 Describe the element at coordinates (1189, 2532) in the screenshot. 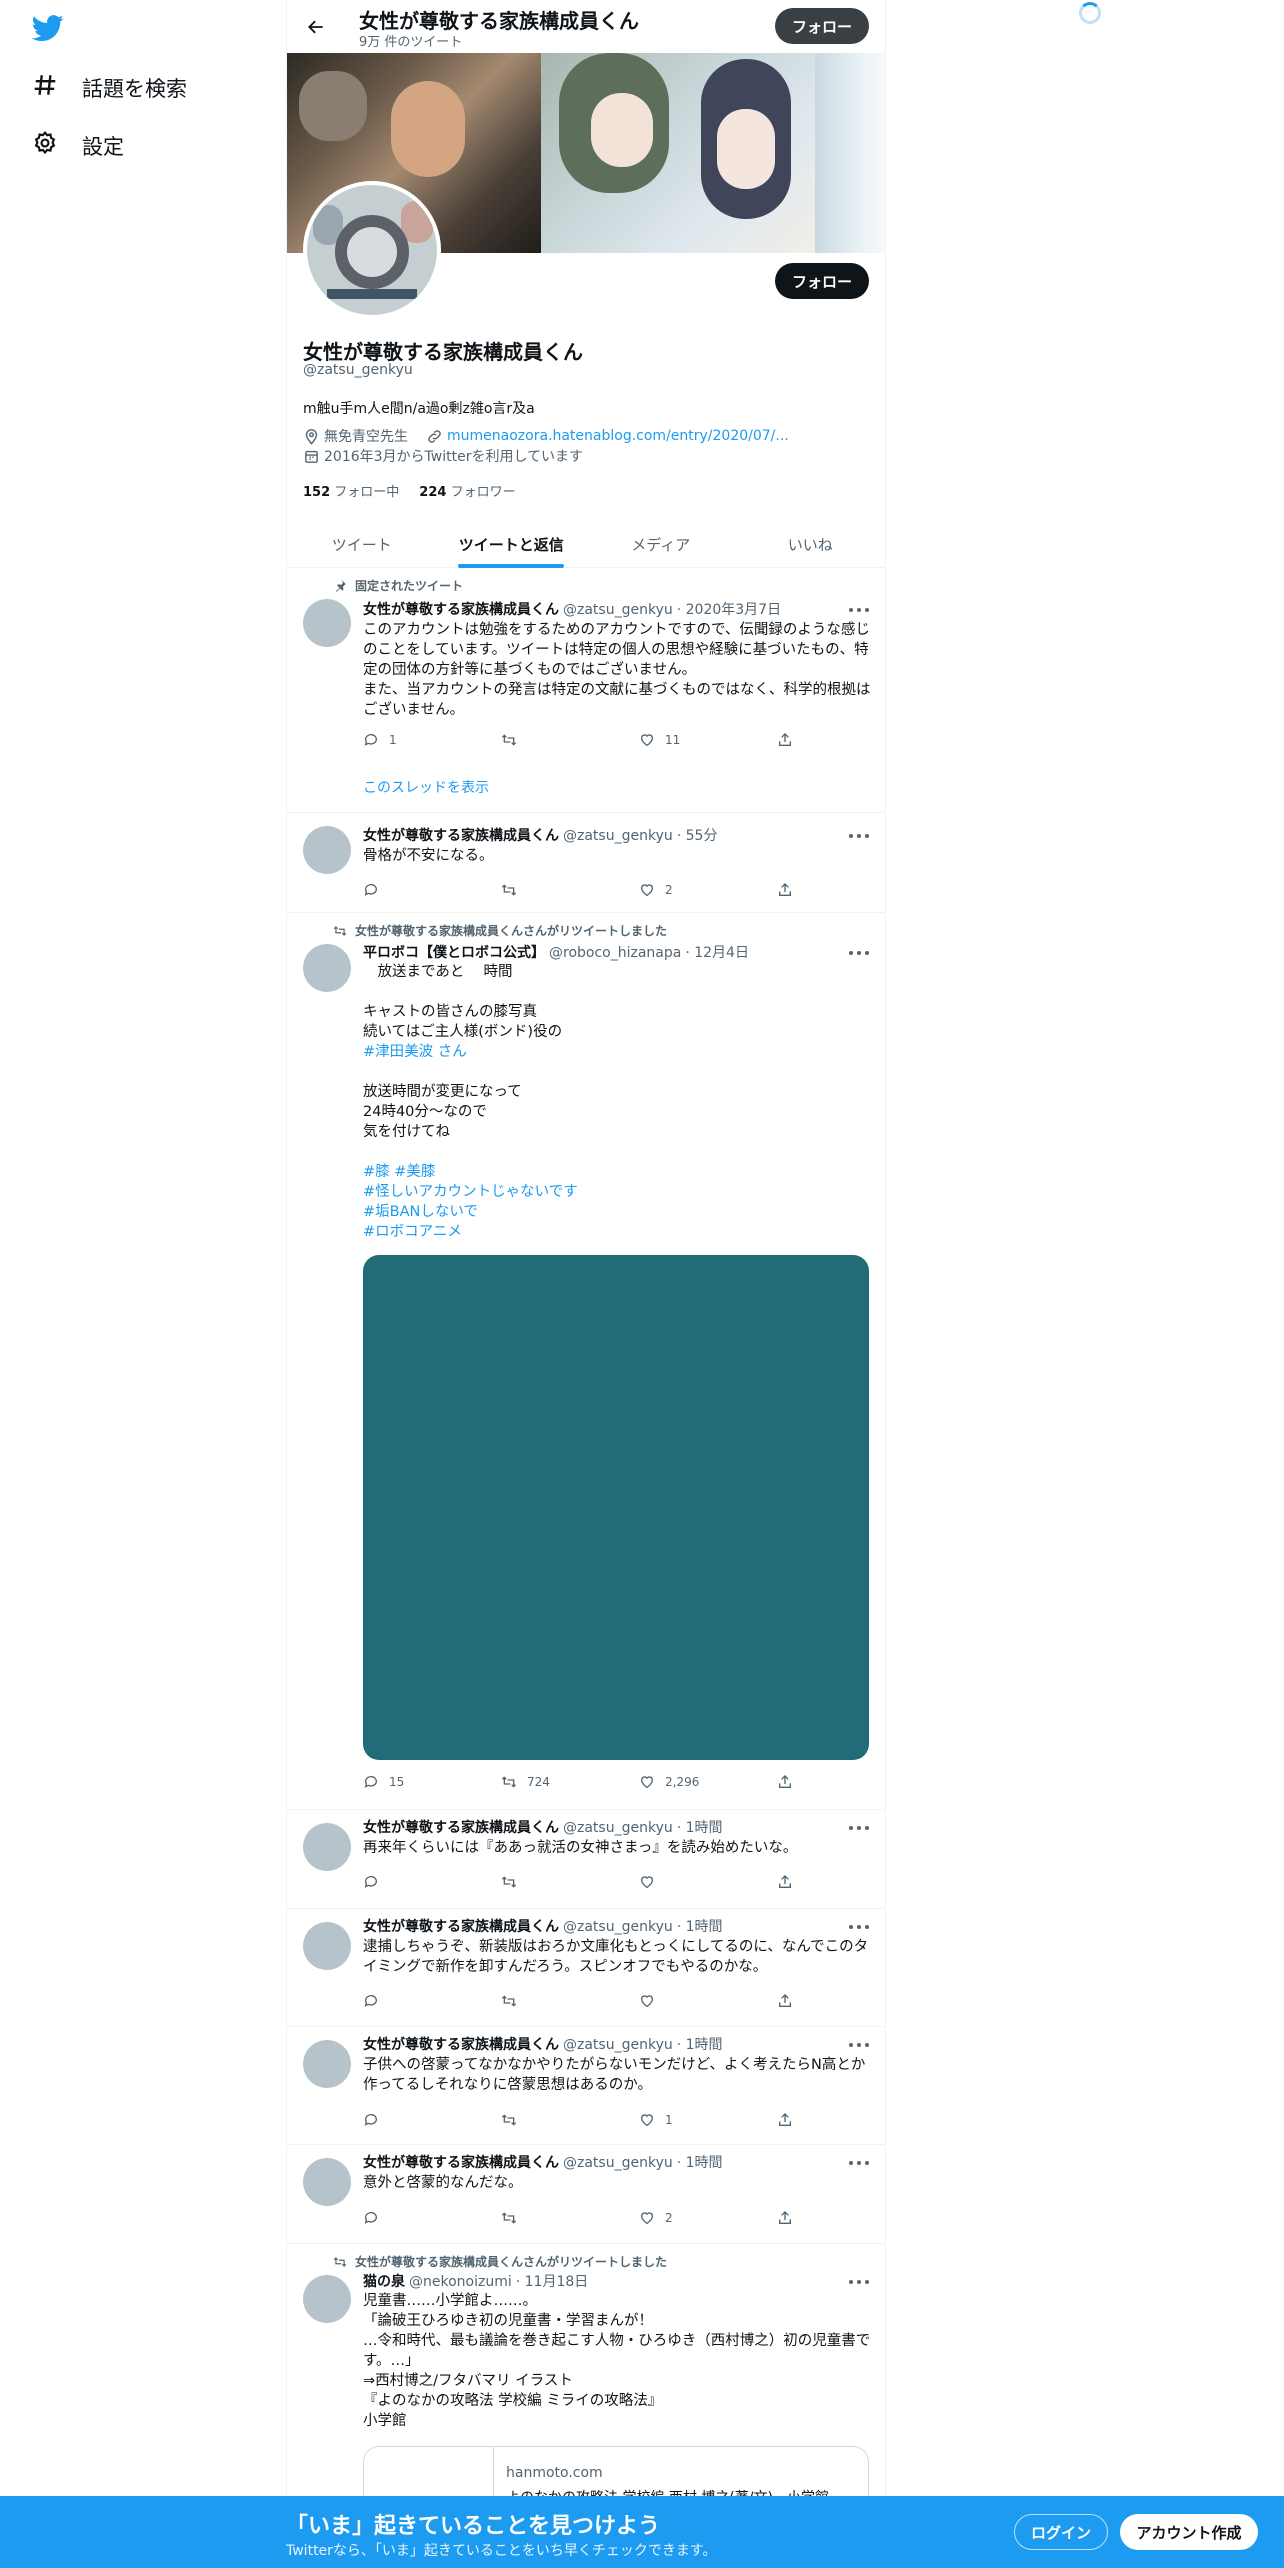

I see `signup-button: アカウント作成` at that location.